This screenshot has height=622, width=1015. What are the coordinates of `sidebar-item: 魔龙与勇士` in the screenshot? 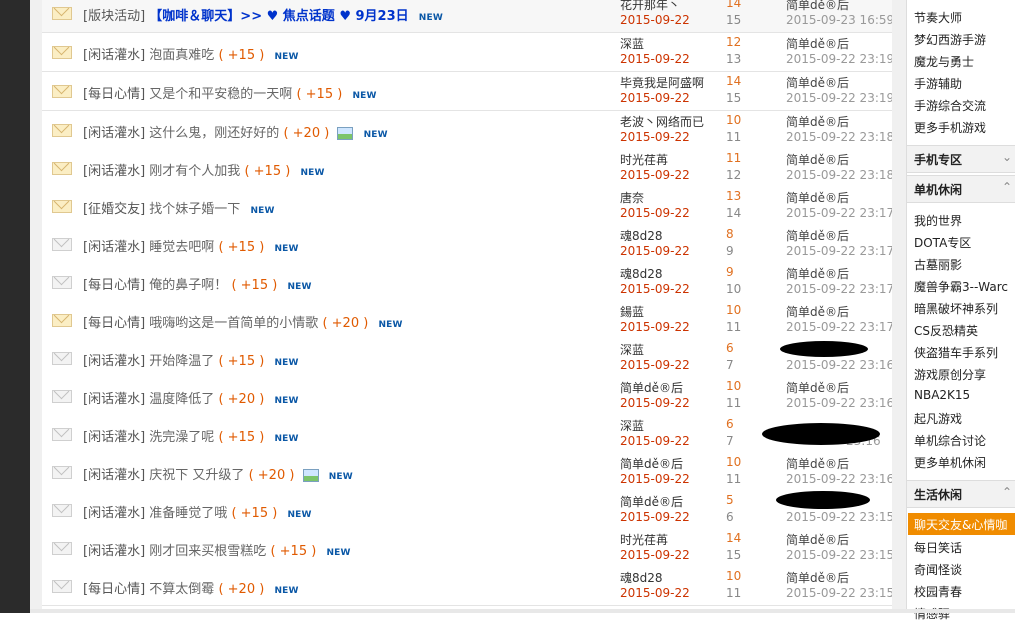 It's located at (944, 61).